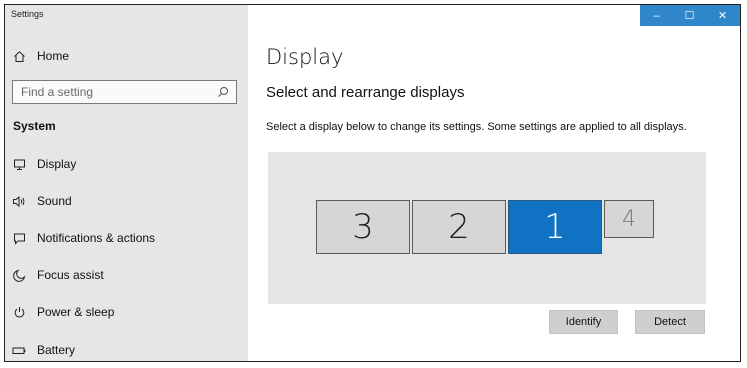 The image size is (747, 368). What do you see at coordinates (126, 348) in the screenshot?
I see `sidebar-item-battery: Battery` at bounding box center [126, 348].